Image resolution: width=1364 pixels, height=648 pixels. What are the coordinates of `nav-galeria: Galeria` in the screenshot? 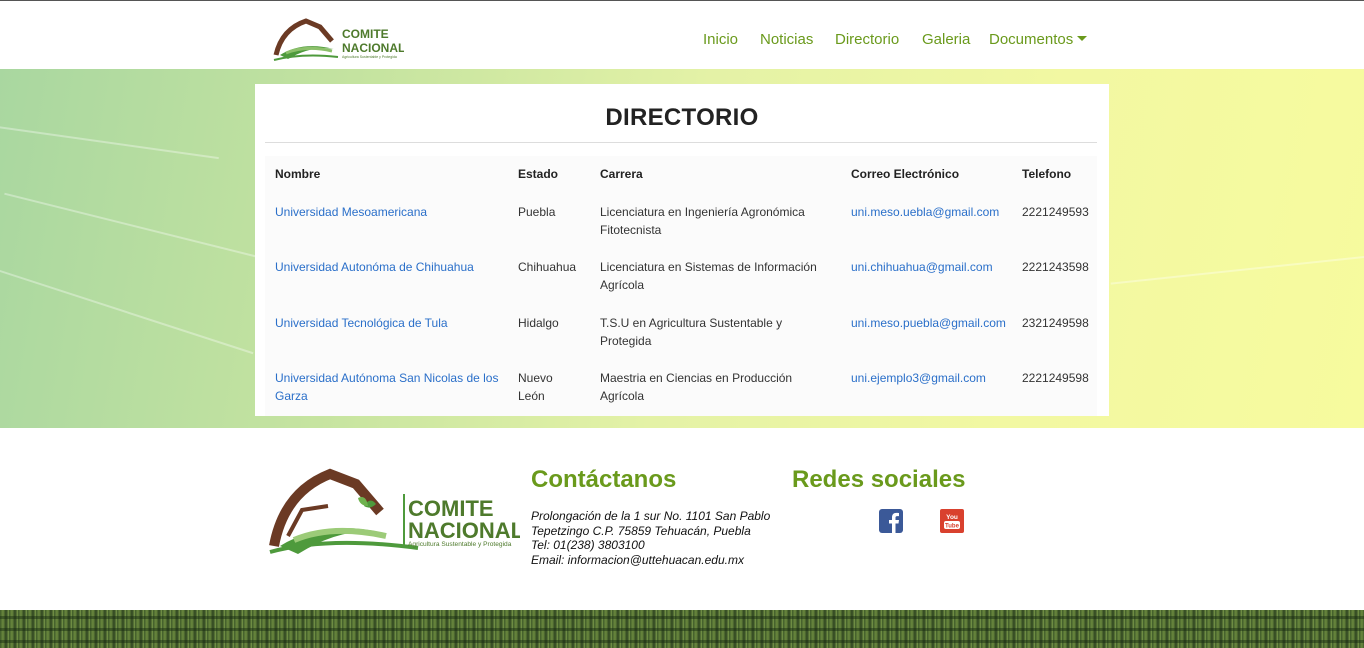 It's located at (946, 39).